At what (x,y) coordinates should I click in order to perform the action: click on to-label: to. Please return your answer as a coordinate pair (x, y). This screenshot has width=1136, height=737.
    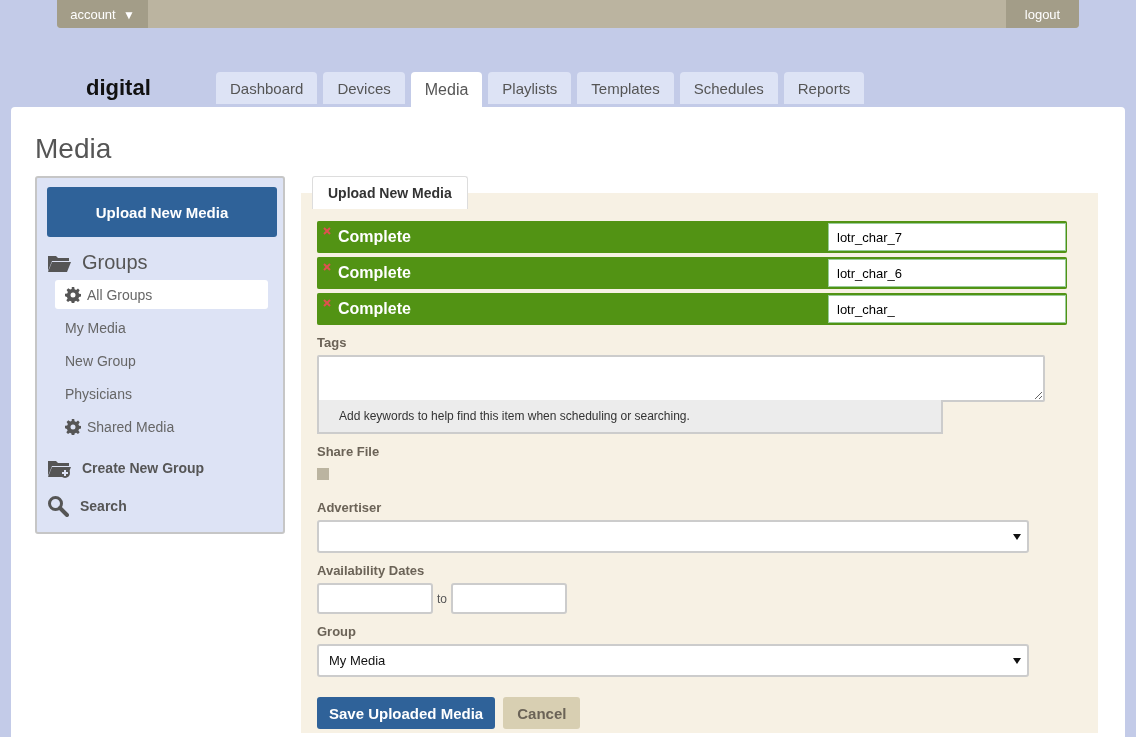
    Looking at the image, I should click on (442, 598).